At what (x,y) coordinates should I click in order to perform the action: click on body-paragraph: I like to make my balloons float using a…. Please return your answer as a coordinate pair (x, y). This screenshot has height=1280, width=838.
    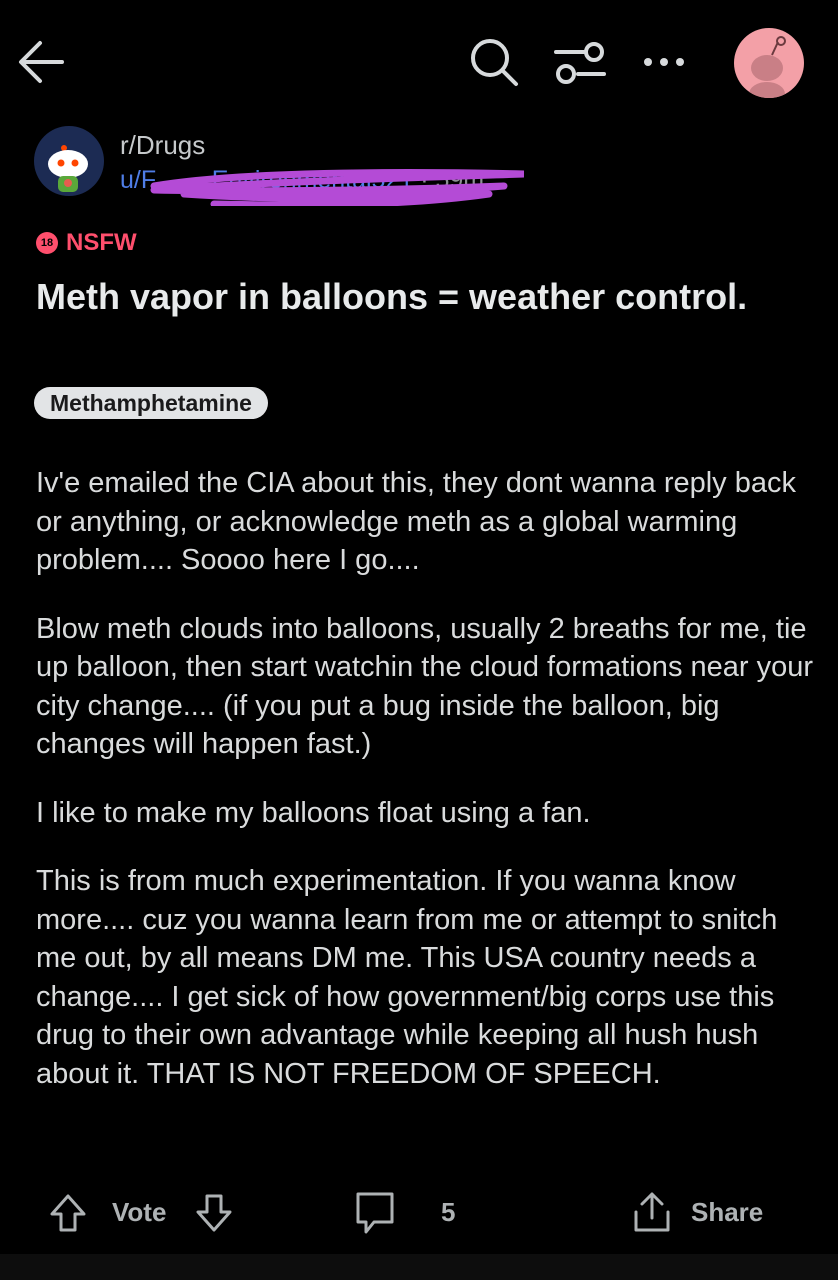
    Looking at the image, I should click on (313, 812).